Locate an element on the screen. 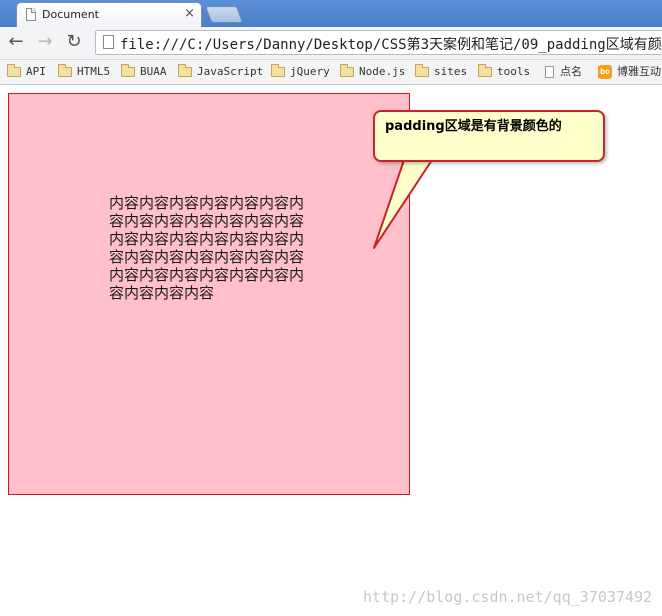 Image resolution: width=662 pixels, height=616 pixels. watermark: http://blog.csdn.net/qq_37037492 is located at coordinates (507, 597).